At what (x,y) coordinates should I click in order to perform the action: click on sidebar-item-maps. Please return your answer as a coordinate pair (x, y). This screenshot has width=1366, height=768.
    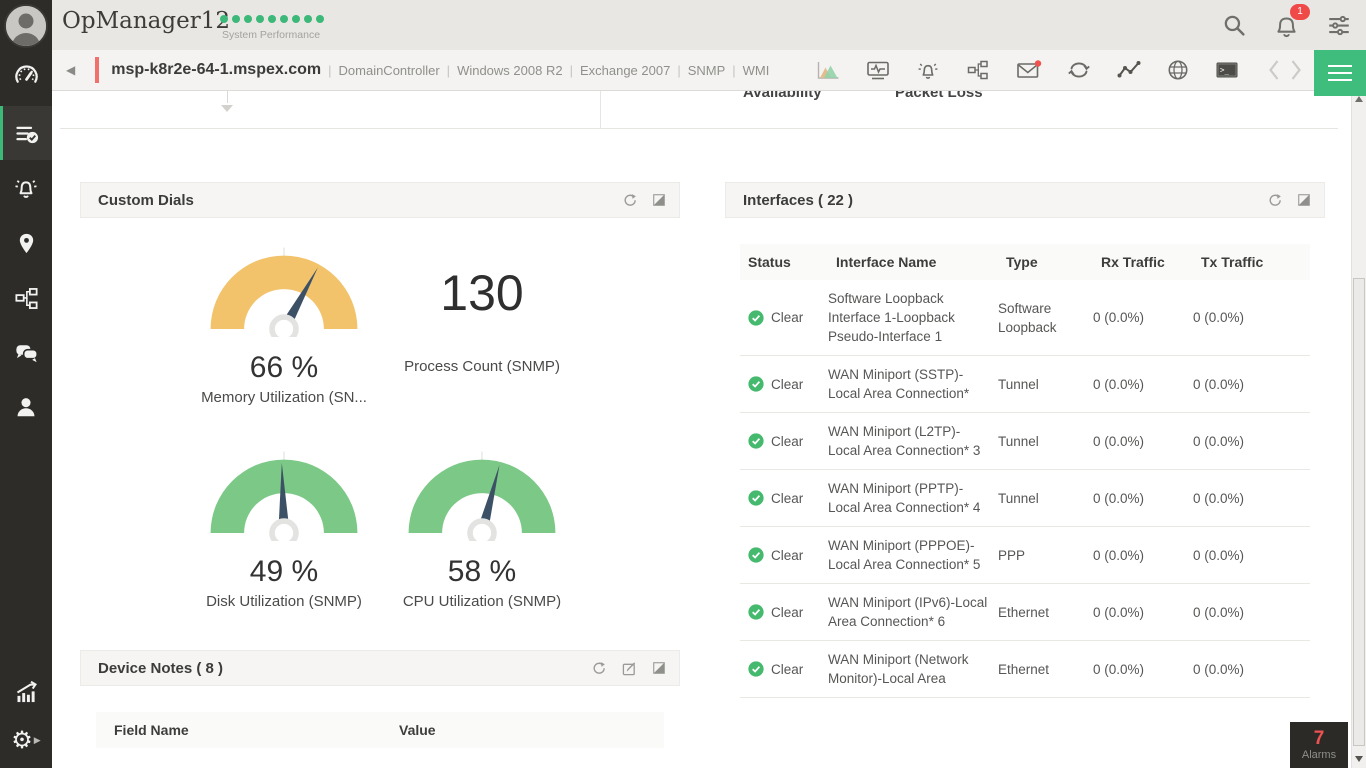
    Looking at the image, I should click on (26, 243).